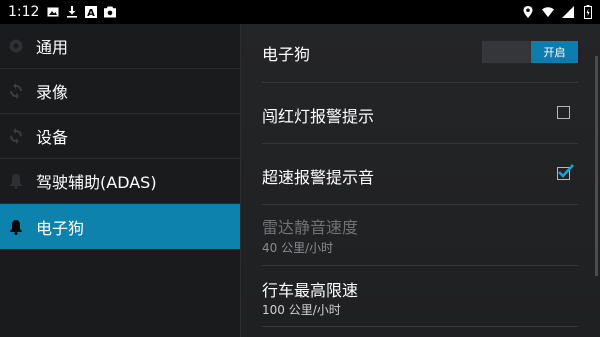 Image resolution: width=600 pixels, height=337 pixels. Describe the element at coordinates (420, 235) in the screenshot. I see `setting-radar-mute: 雷达静音速度 40 公里/小时` at that location.